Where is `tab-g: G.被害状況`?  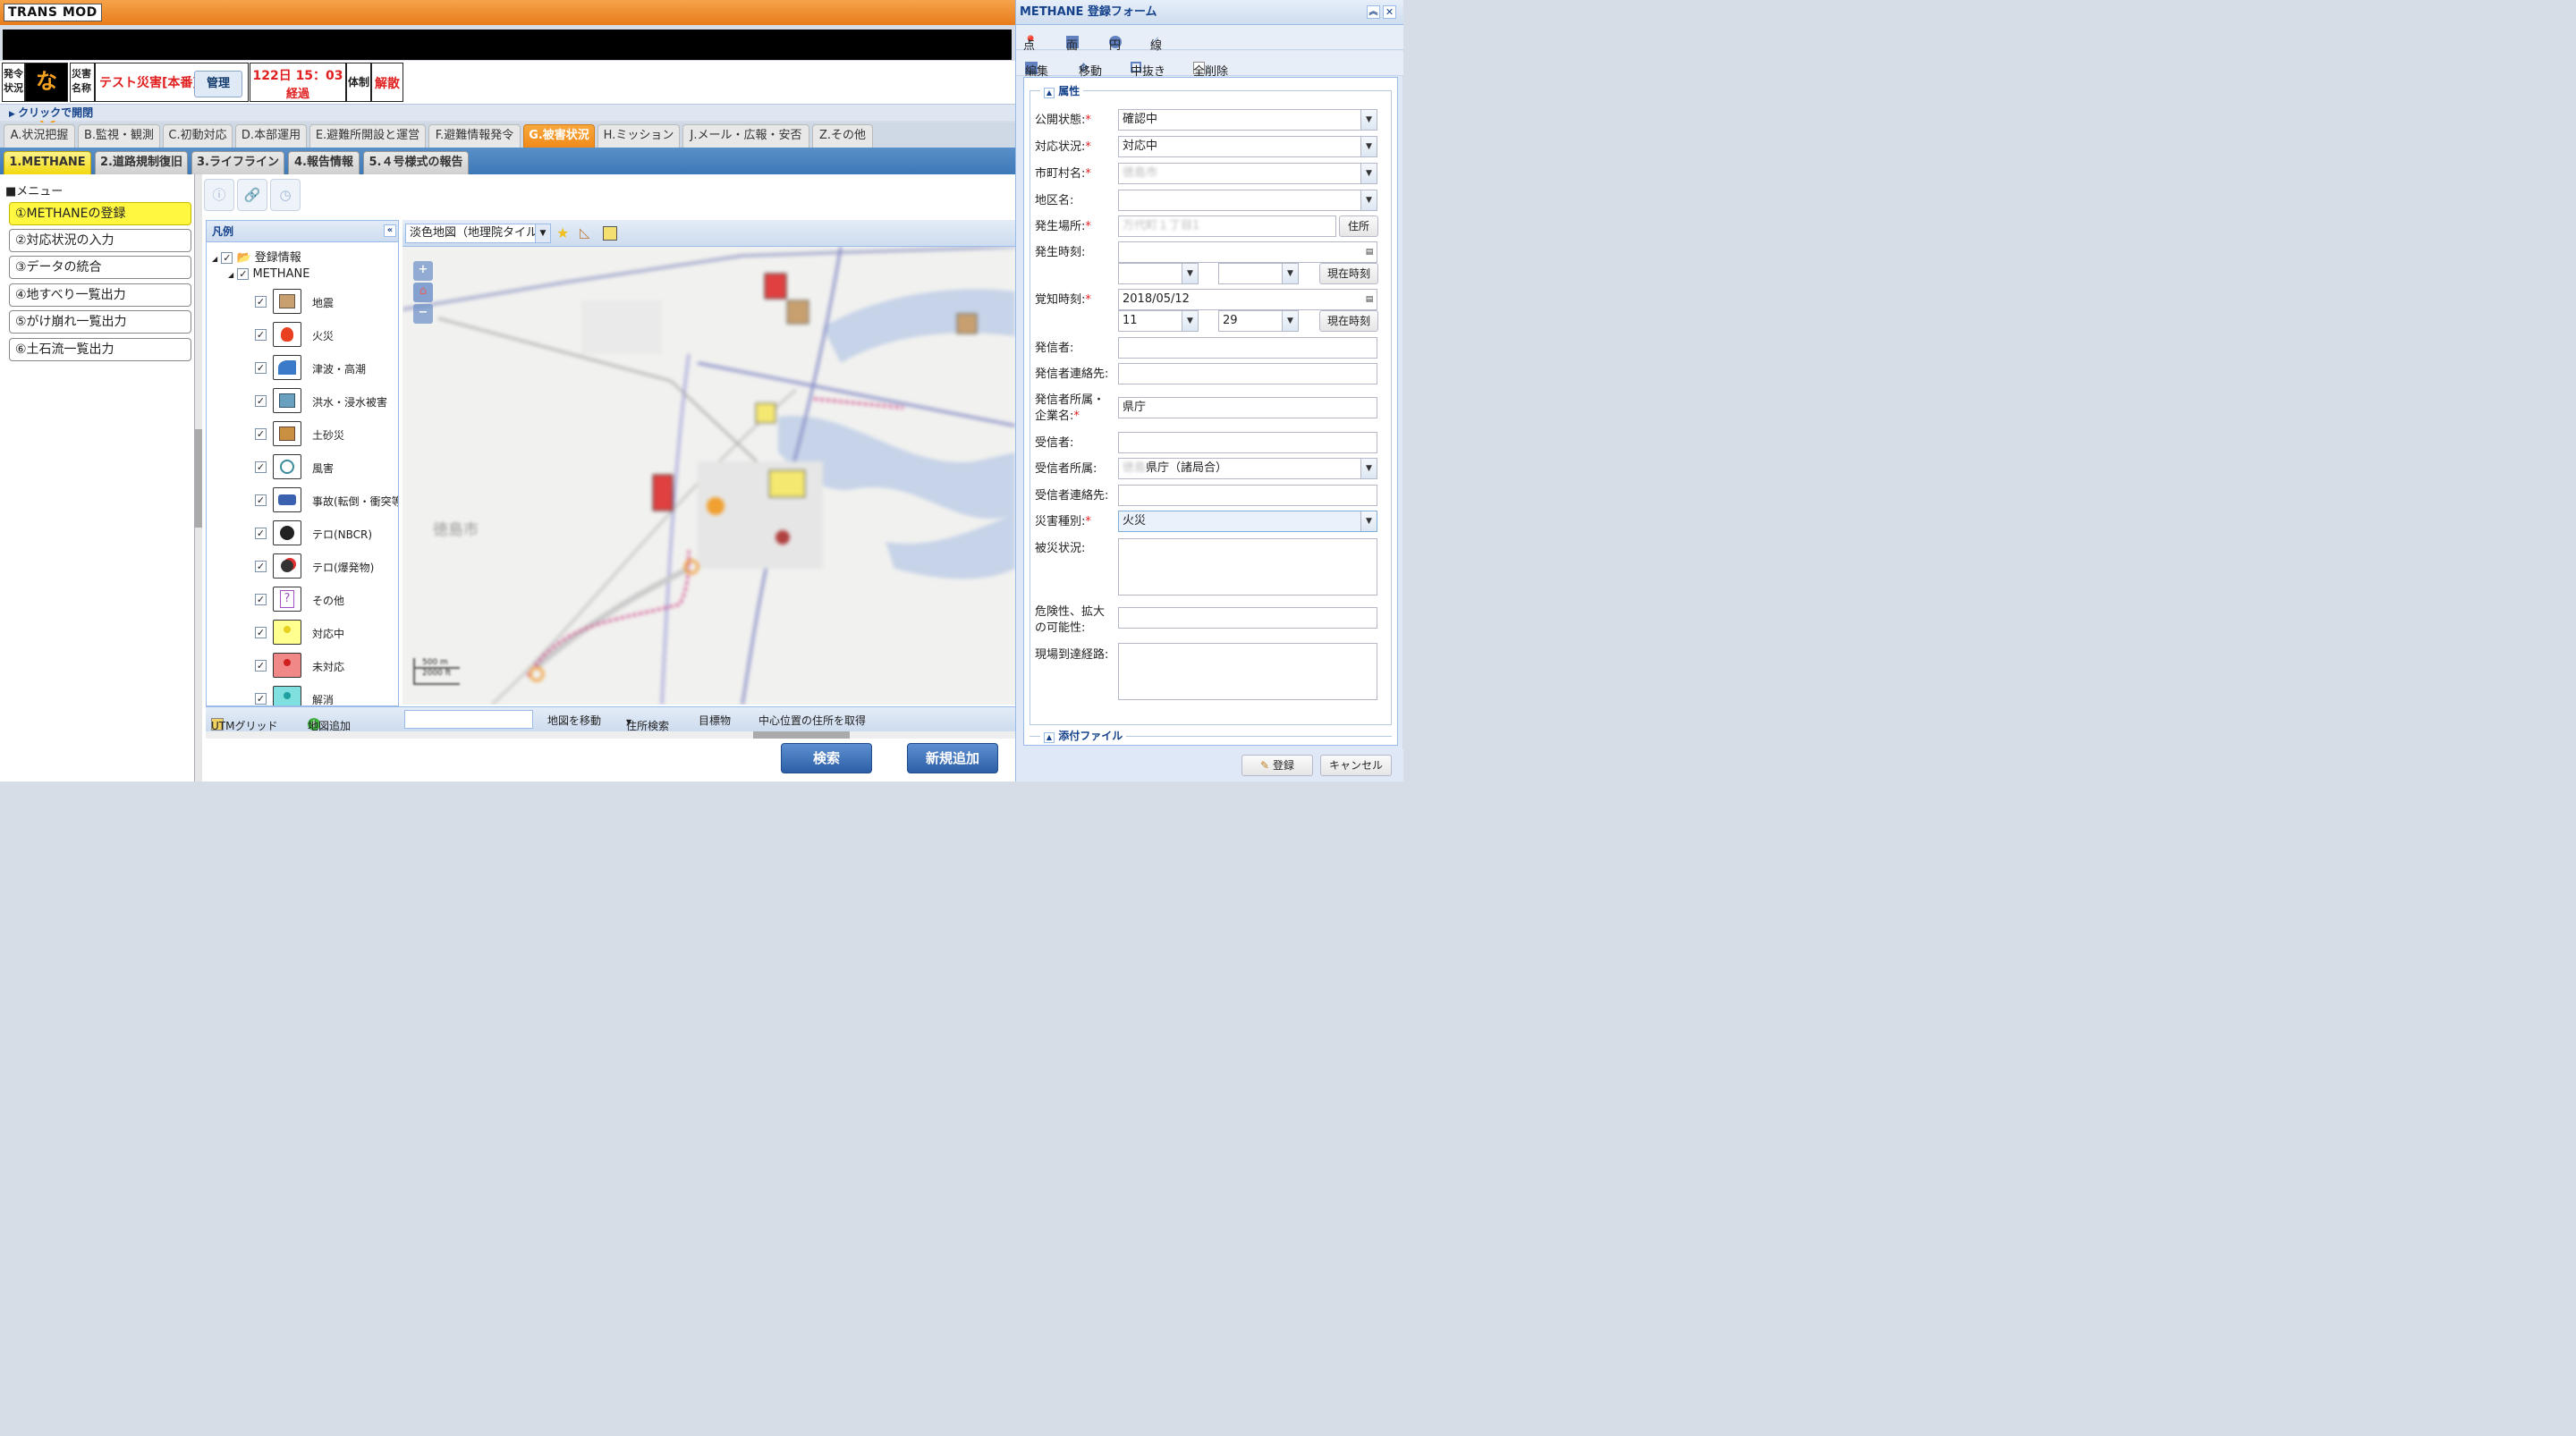 tab-g: G.被害状況 is located at coordinates (559, 136).